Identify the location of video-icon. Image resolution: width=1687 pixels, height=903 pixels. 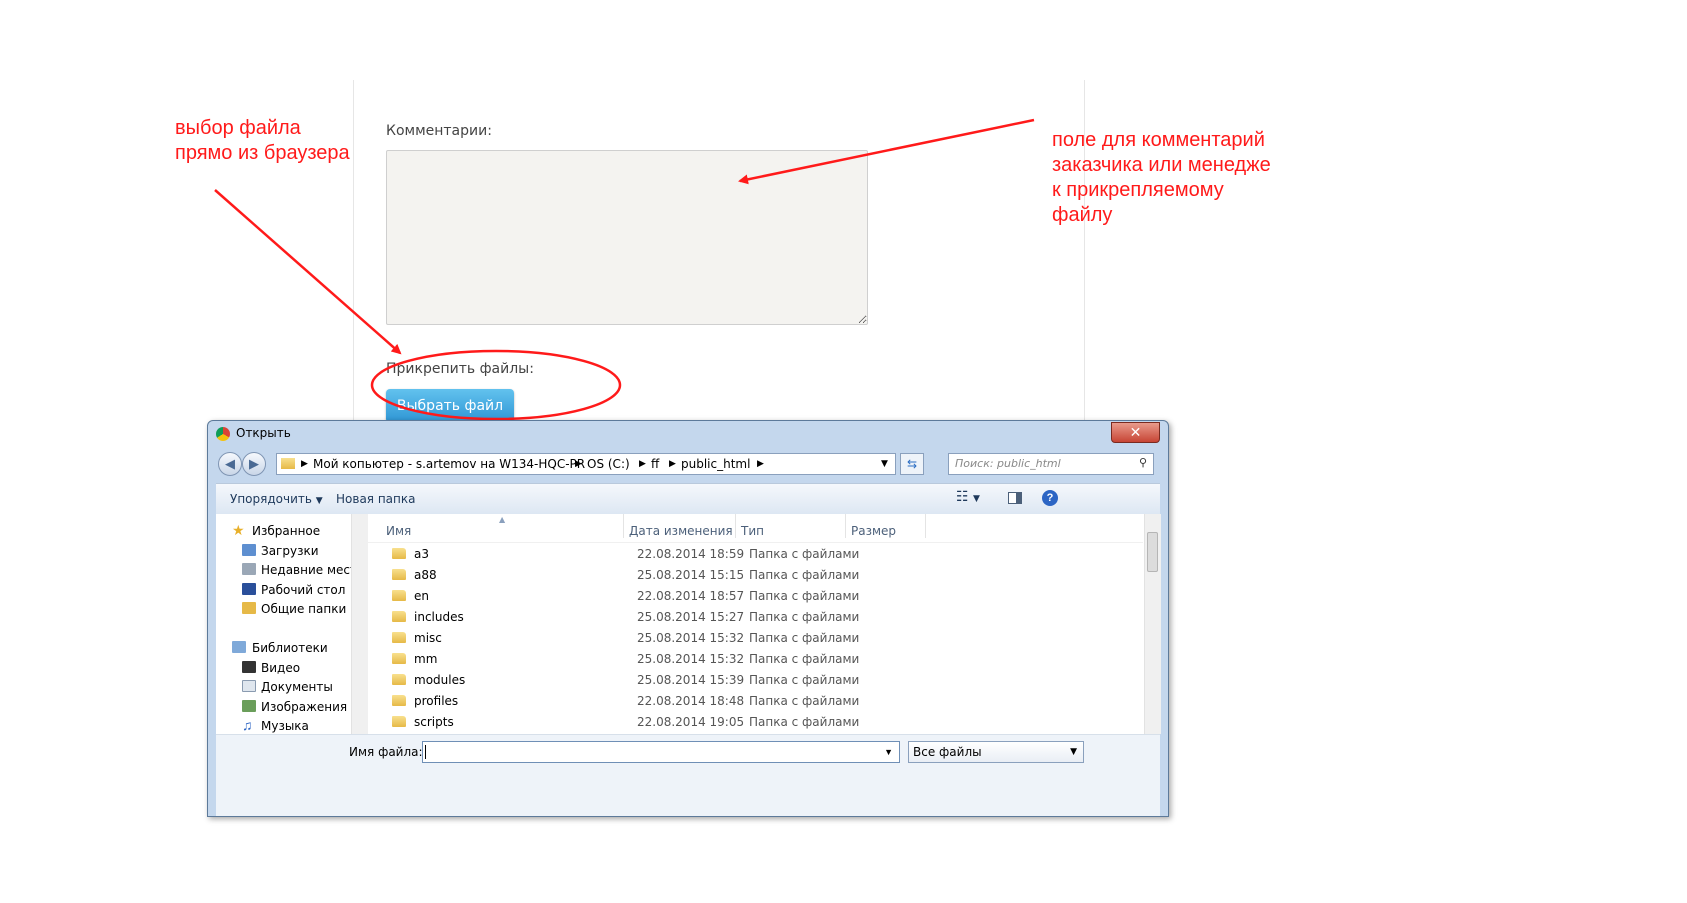
(249, 667).